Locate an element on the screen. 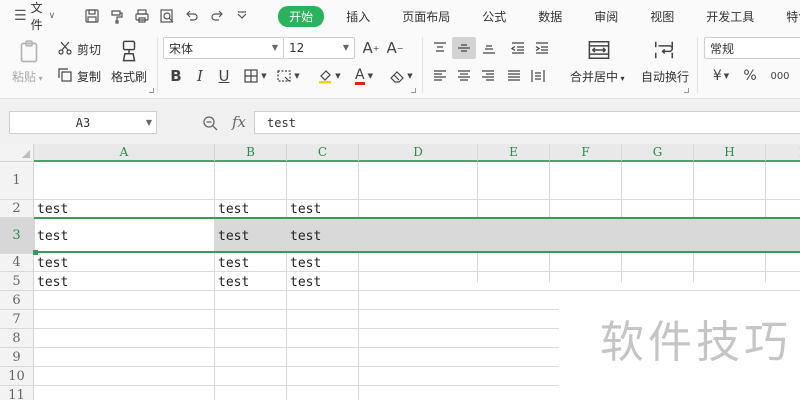 The height and width of the screenshot is (400, 800). redo-icon is located at coordinates (216, 16).